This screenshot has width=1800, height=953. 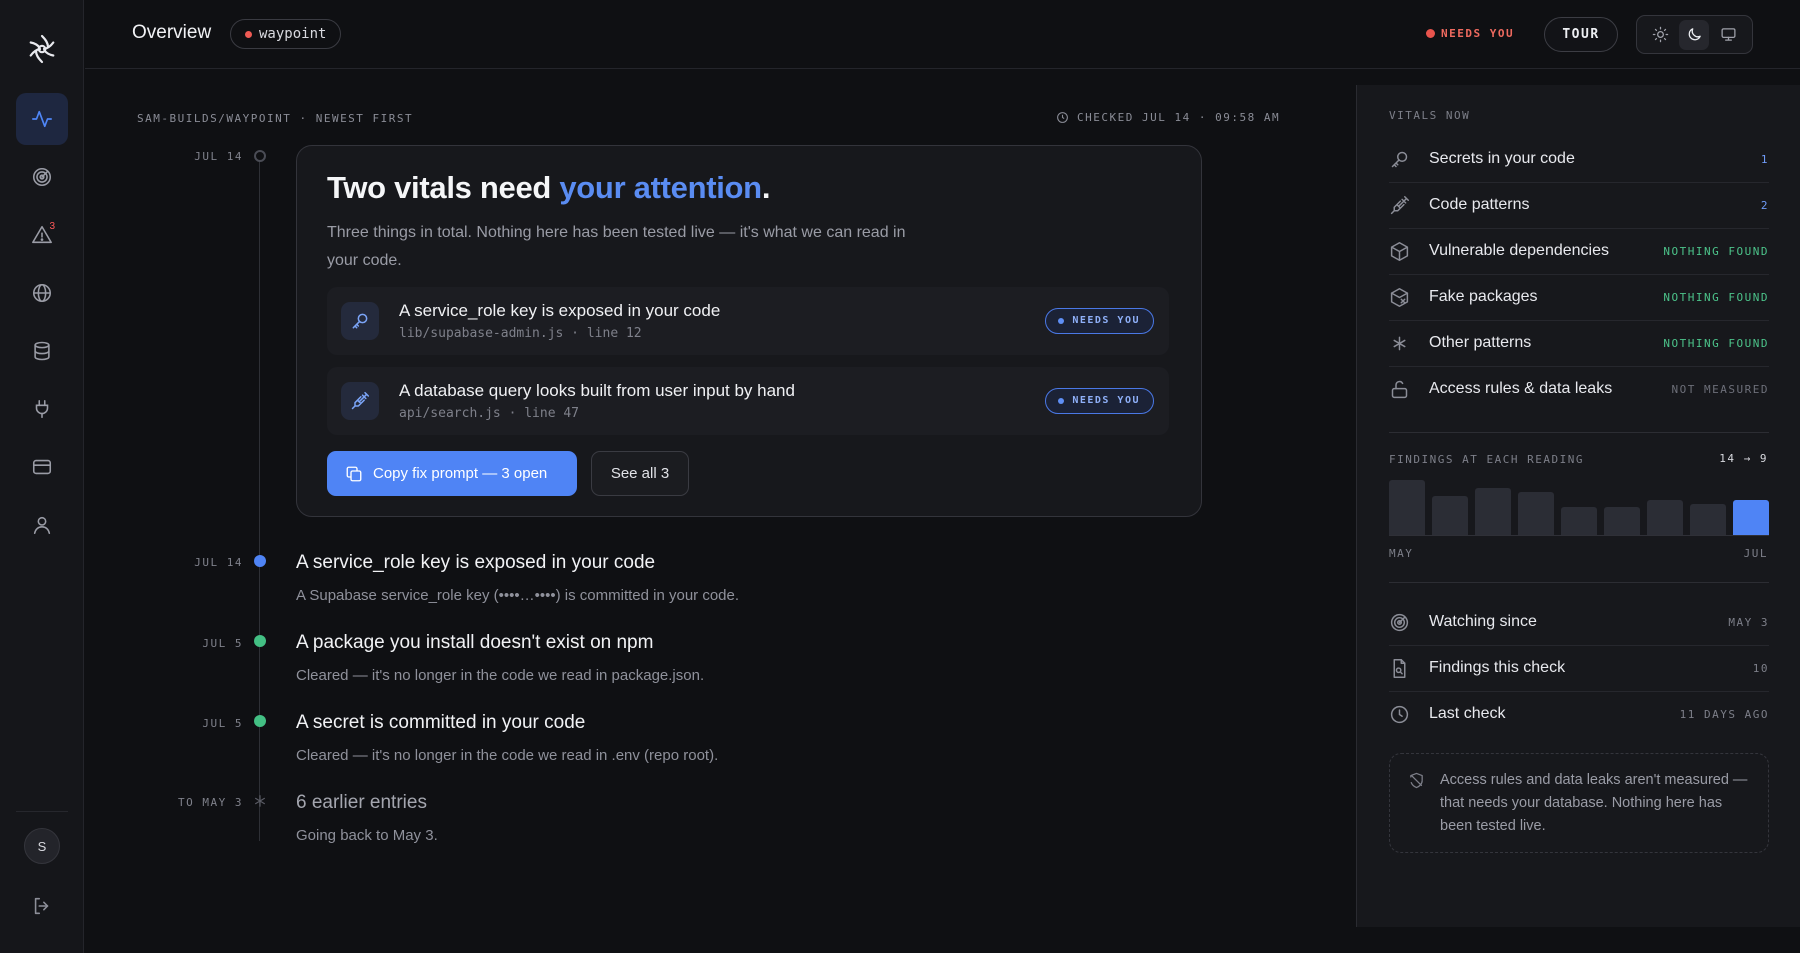 What do you see at coordinates (42, 409) in the screenshot?
I see `sidebar-item-plug` at bounding box center [42, 409].